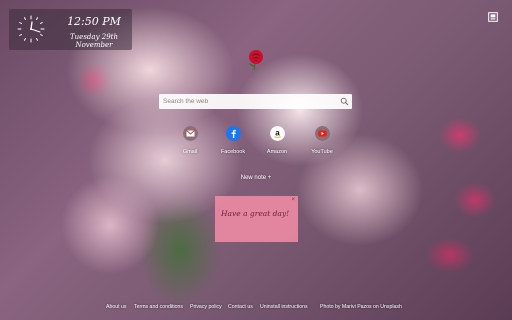 The width and height of the screenshot is (512, 320). I want to click on footer-link-terms: Terms and conditions, so click(158, 307).